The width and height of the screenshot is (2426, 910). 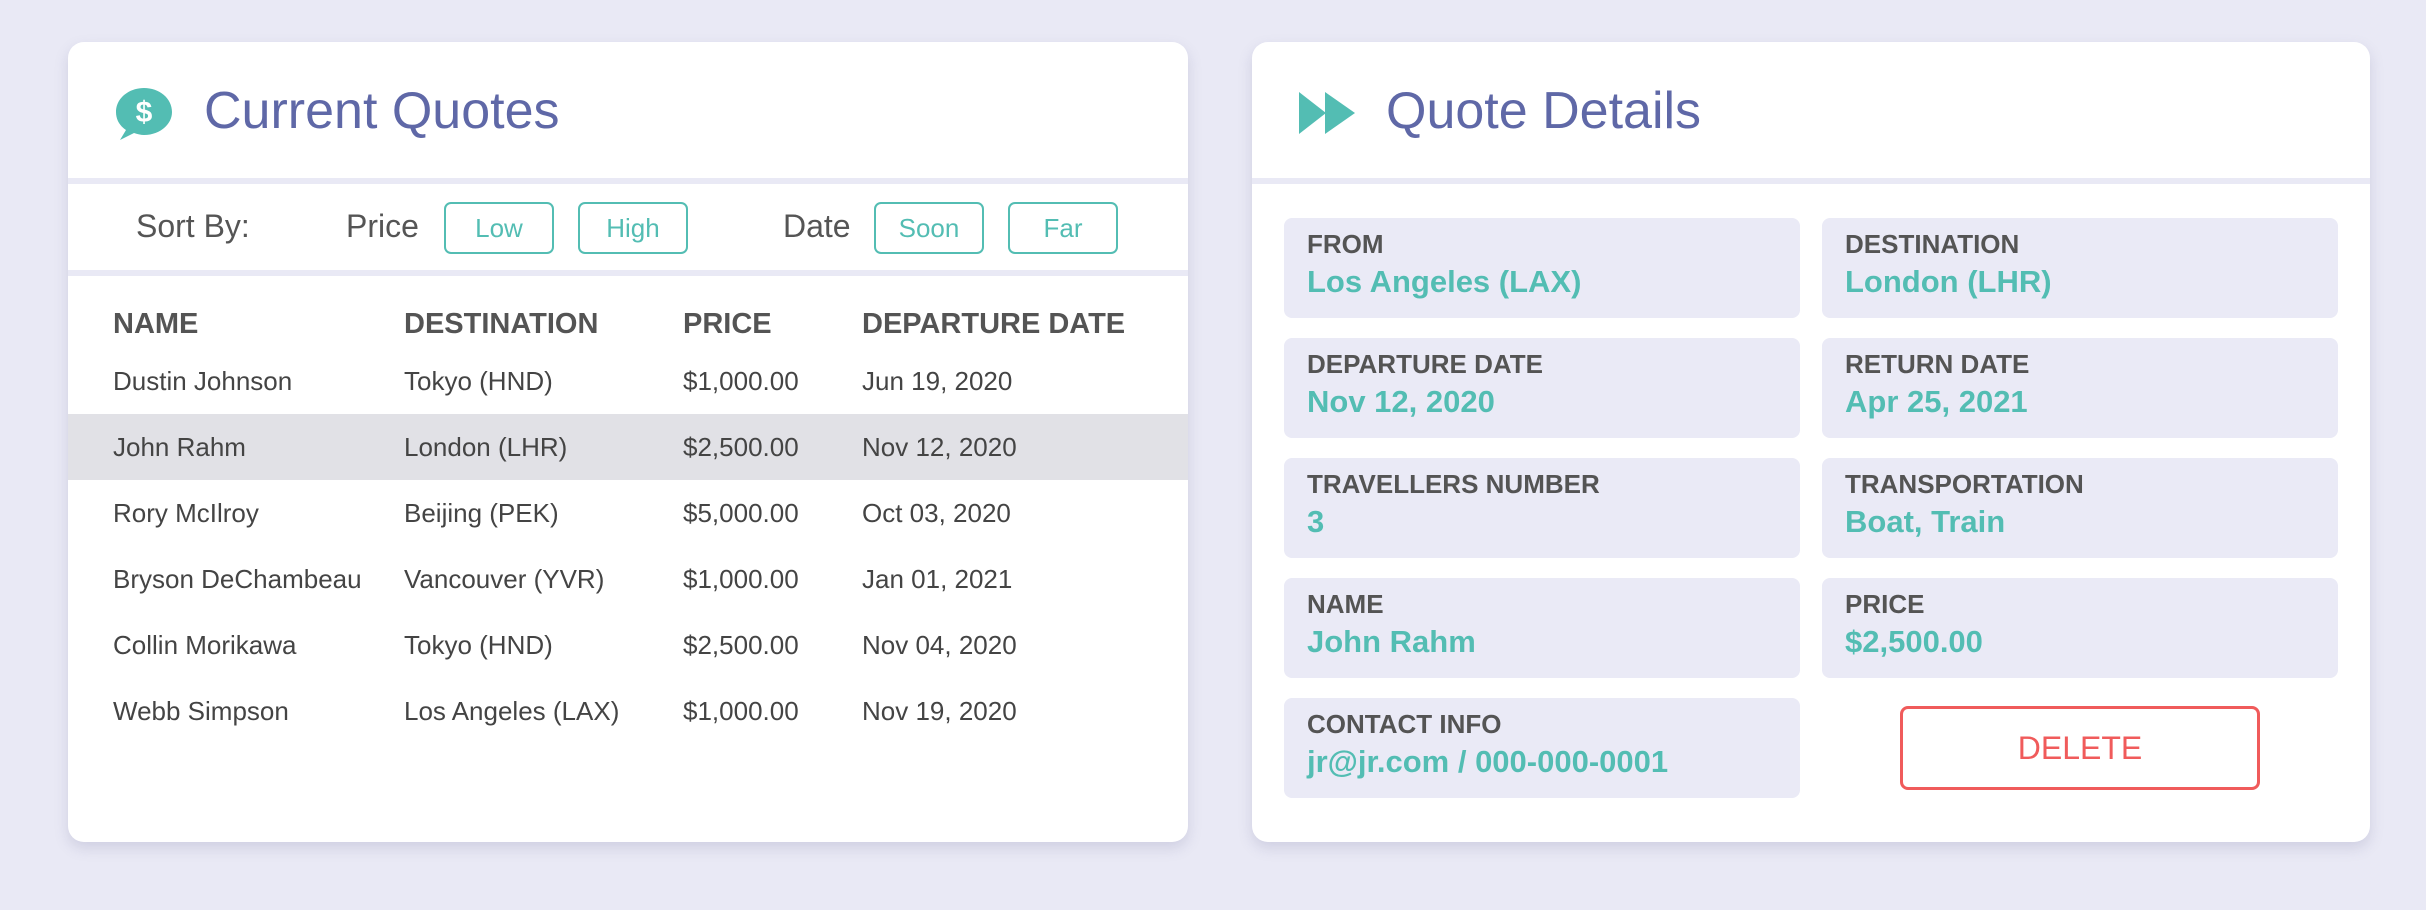 I want to click on departure-date-label: DEPARTURE DATE, so click(x=1425, y=364).